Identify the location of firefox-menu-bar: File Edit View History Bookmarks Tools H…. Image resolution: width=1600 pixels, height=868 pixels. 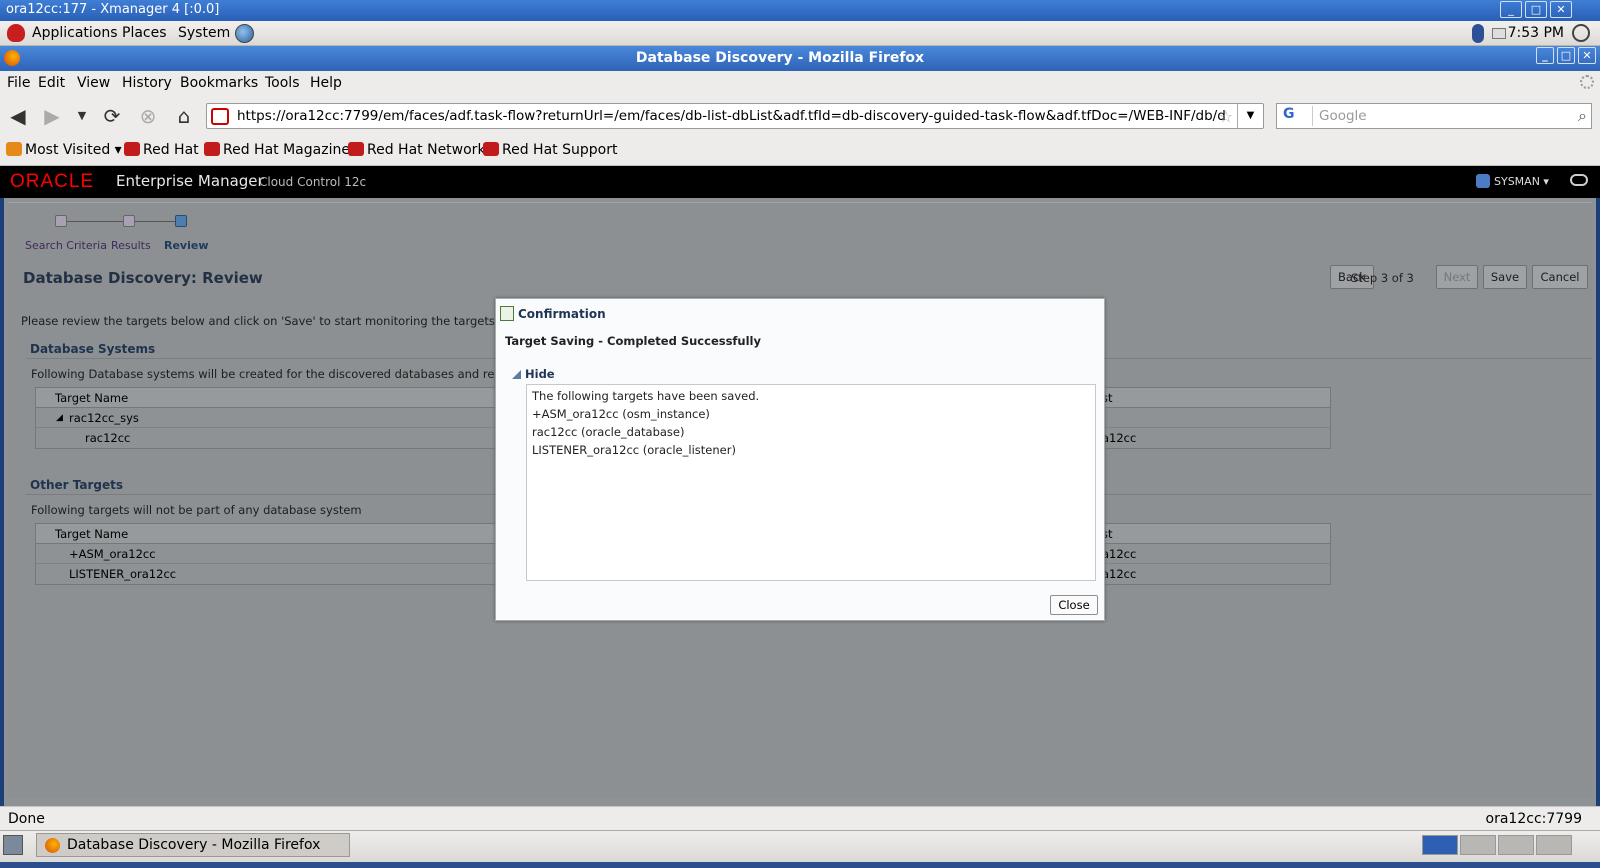
(800, 83).